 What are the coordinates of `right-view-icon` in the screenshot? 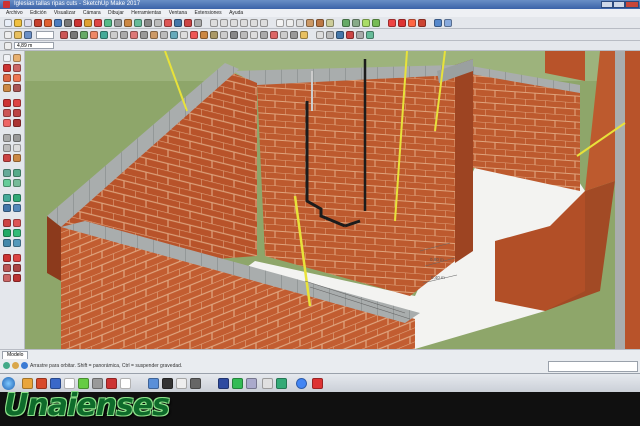 It's located at (244, 23).